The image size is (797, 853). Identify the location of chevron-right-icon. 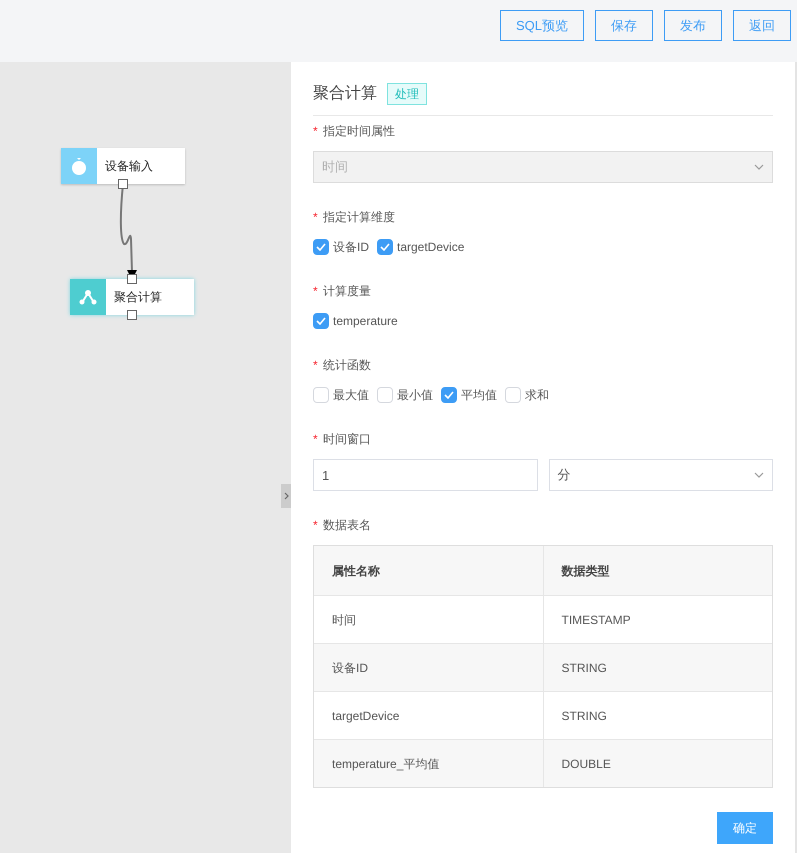
(286, 496).